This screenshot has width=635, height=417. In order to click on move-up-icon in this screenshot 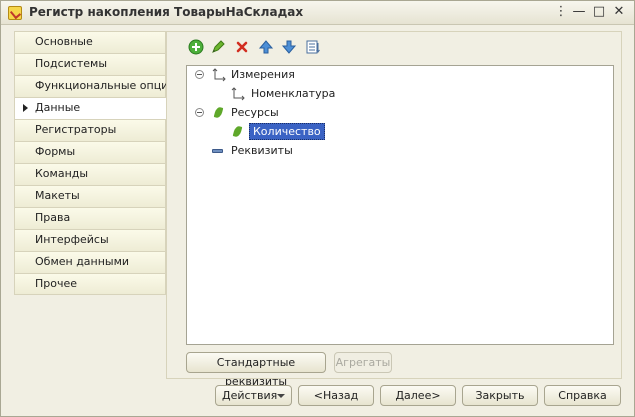, I will do `click(267, 48)`.